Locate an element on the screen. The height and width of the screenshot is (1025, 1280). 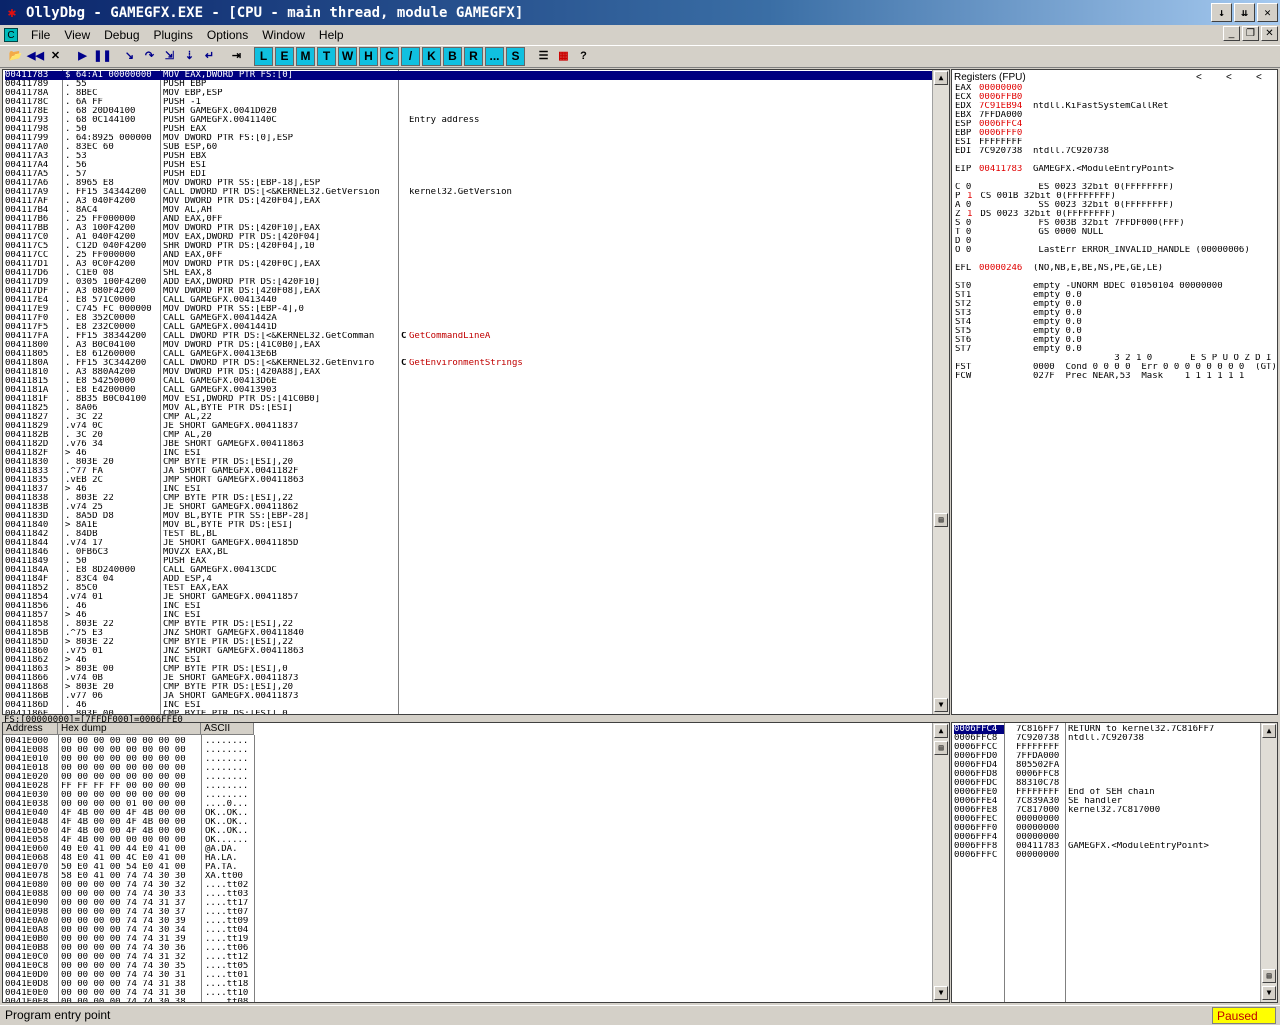
dump-scroll-down-icon: ▼ is located at coordinates (941, 993).